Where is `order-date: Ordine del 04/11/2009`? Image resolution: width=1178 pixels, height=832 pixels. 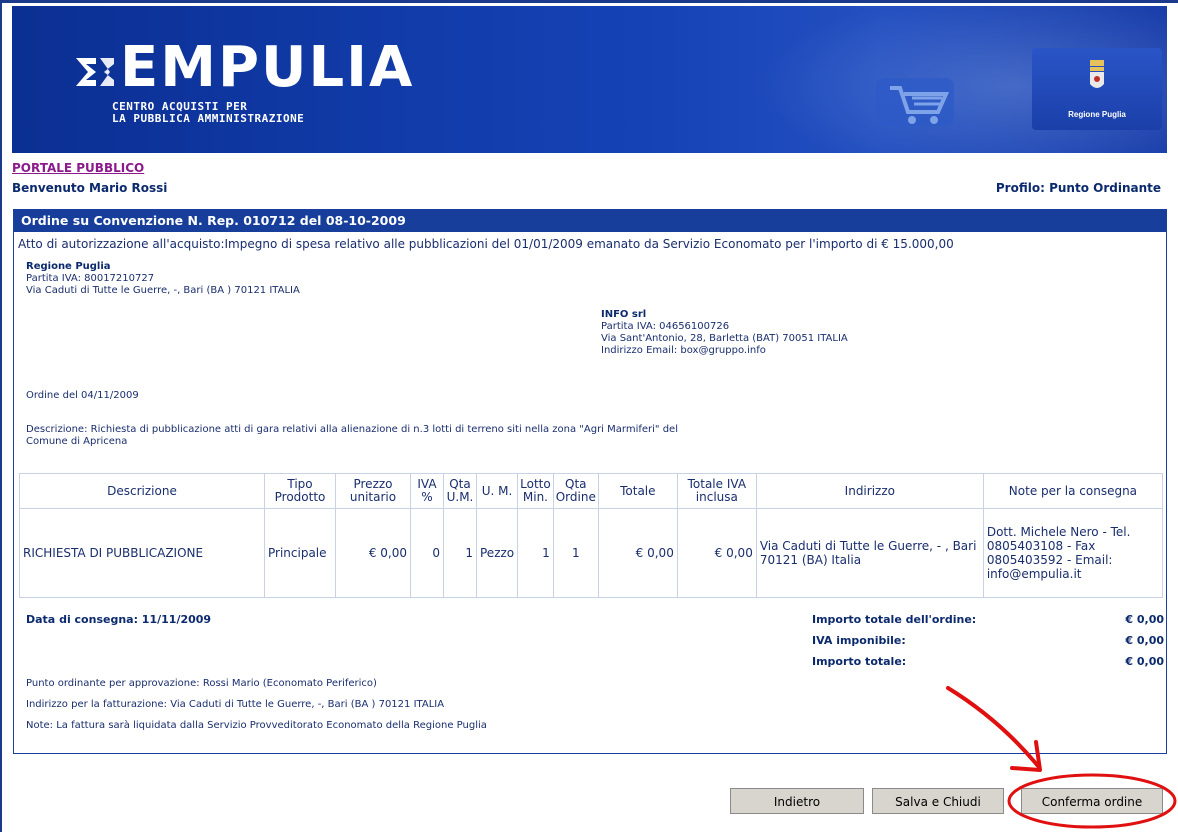
order-date: Ordine del 04/11/2009 is located at coordinates (82, 395).